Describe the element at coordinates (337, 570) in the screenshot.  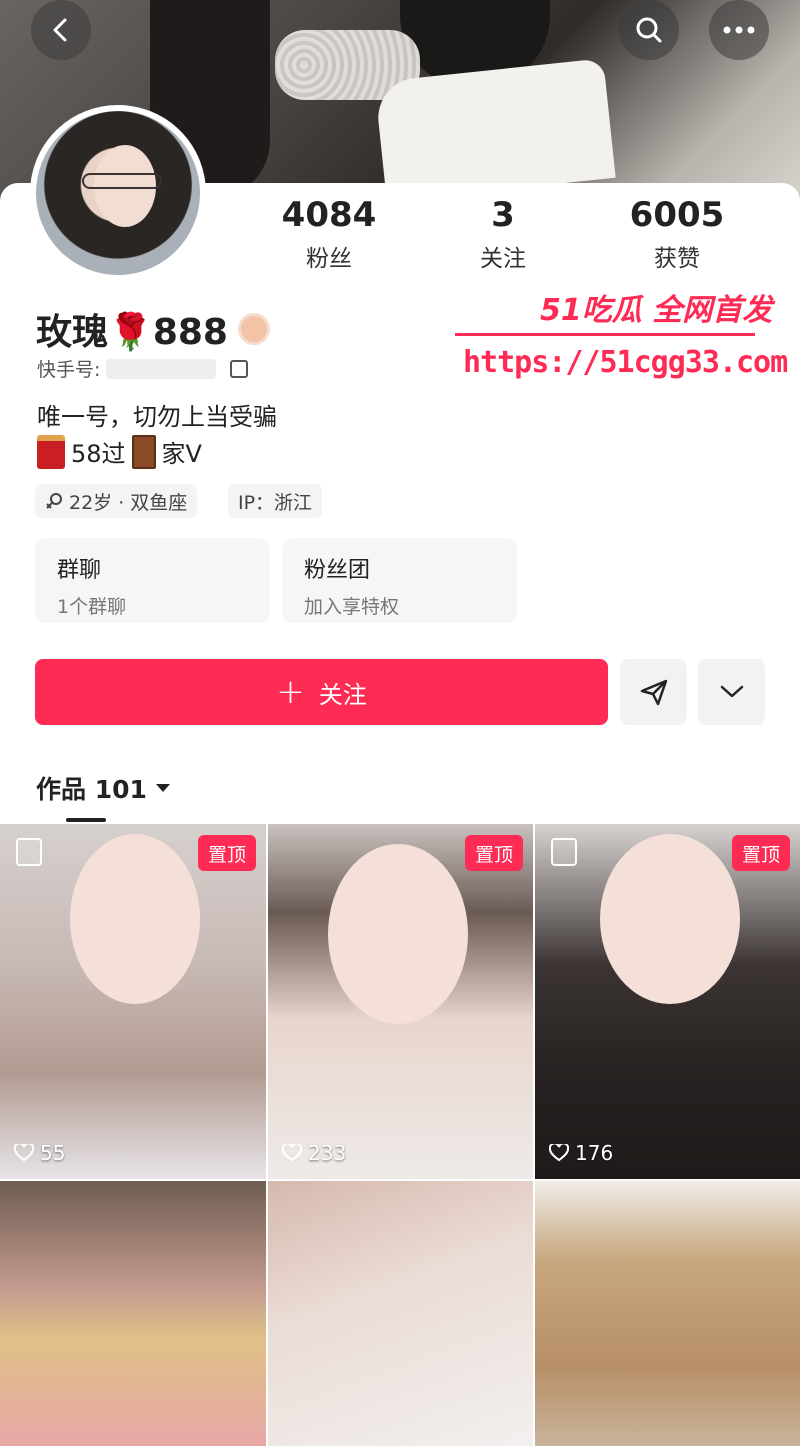
I see `fan-club-title: 粉丝团` at that location.